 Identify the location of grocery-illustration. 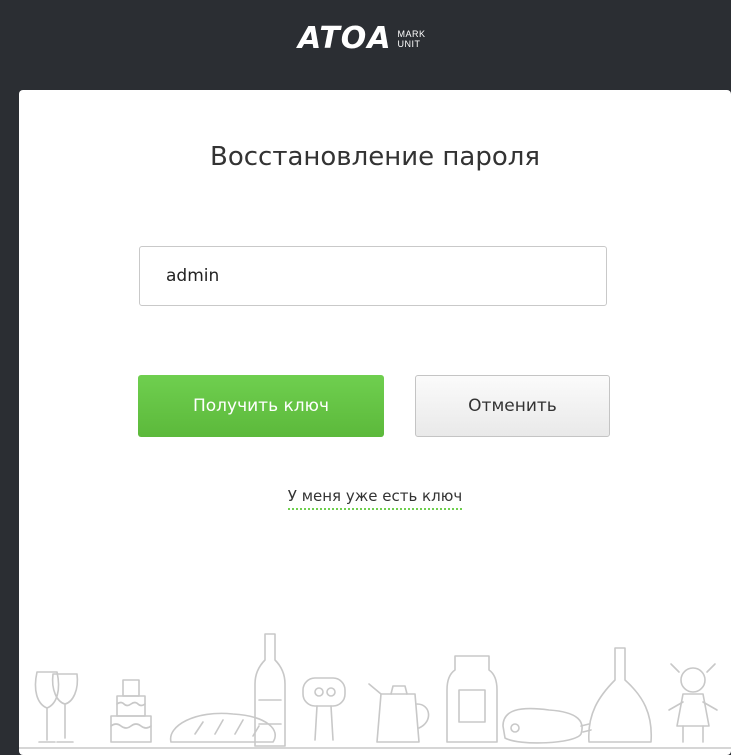
(375, 691).